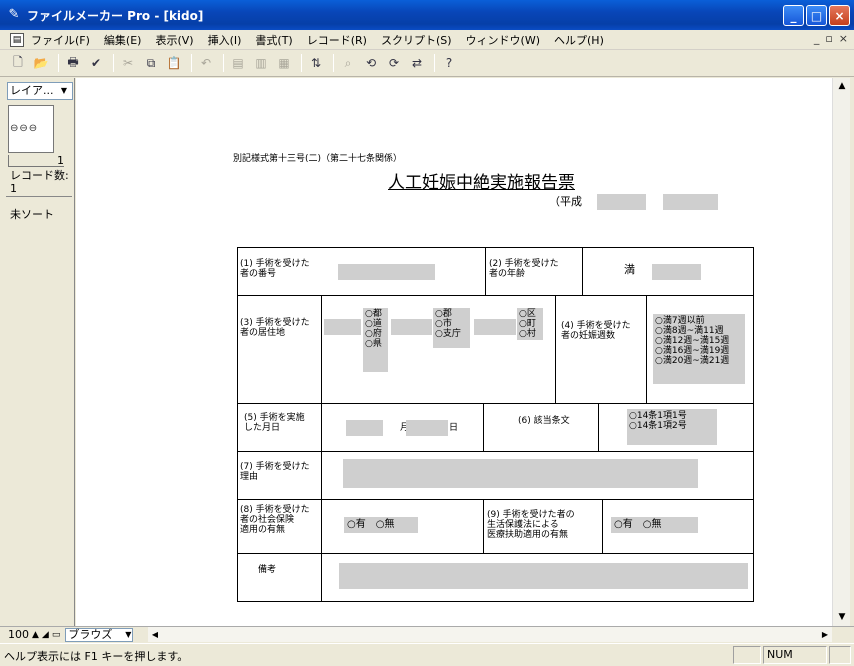 This screenshot has width=854, height=666. What do you see at coordinates (35, 635) in the screenshot?
I see `zoom-out-icon: ▲` at bounding box center [35, 635].